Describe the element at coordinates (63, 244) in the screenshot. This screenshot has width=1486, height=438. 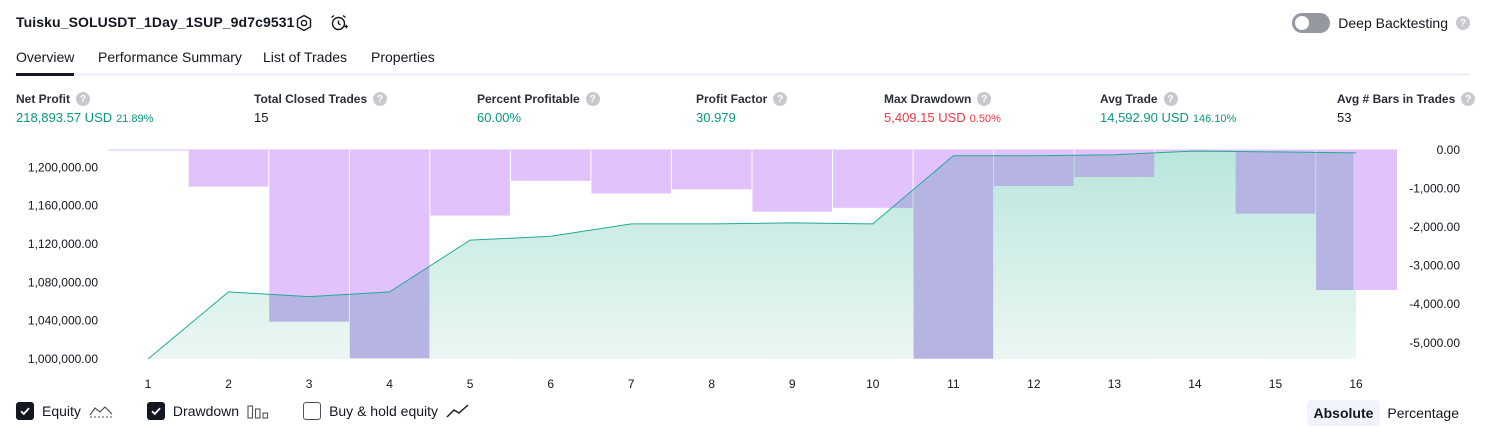
I see `left-axis-tick-label: 1,120,000.00` at that location.